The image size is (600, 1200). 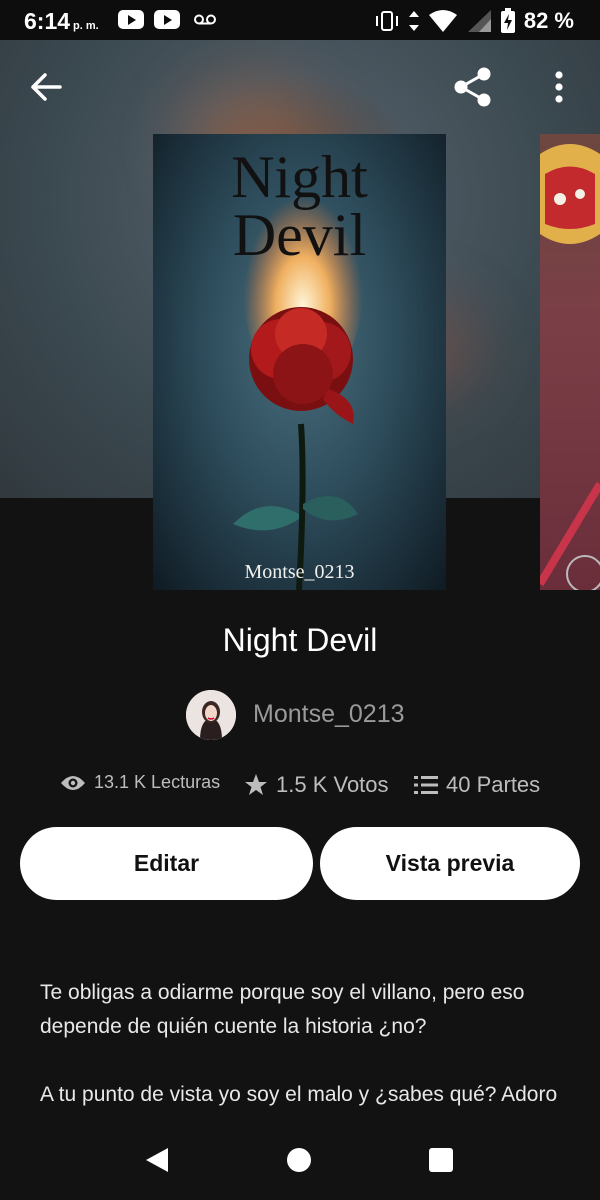 What do you see at coordinates (441, 1160) in the screenshot?
I see `recents-square-icon` at bounding box center [441, 1160].